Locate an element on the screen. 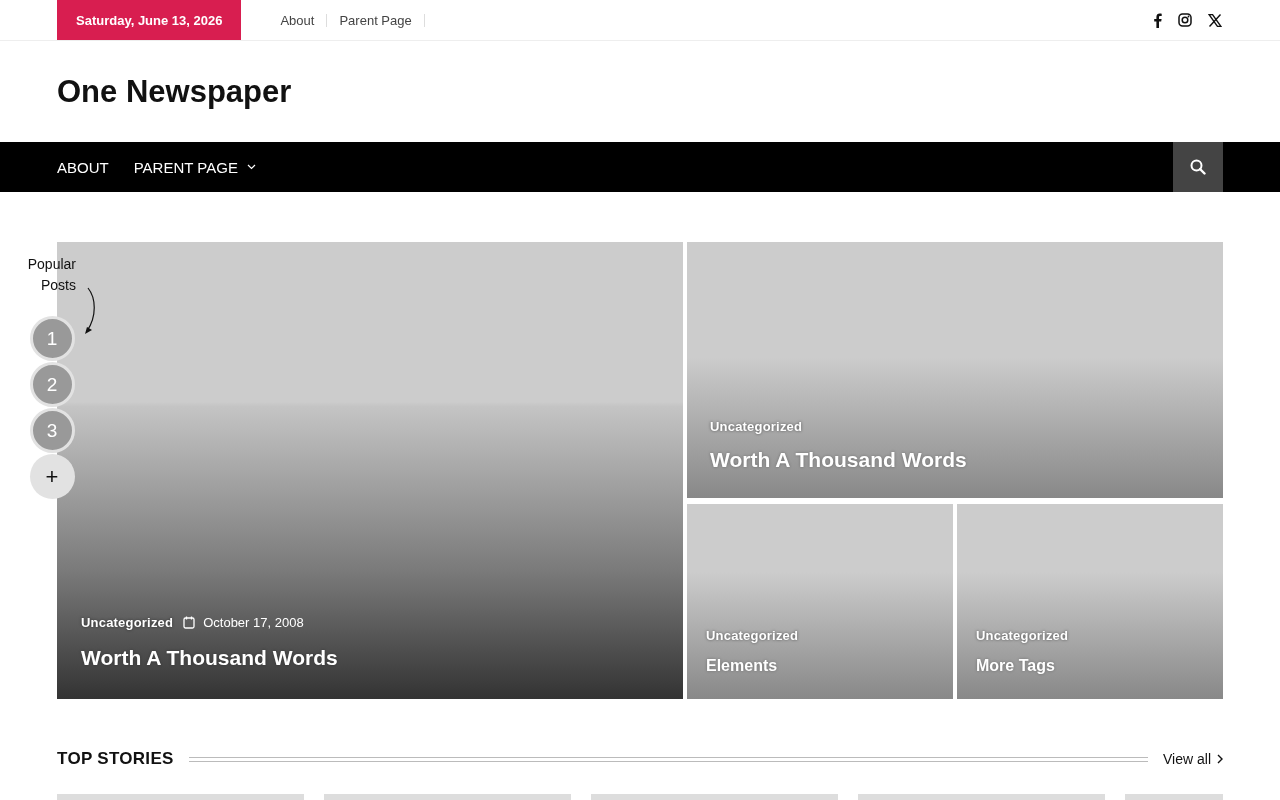  facebook-icon is located at coordinates (1157, 20).